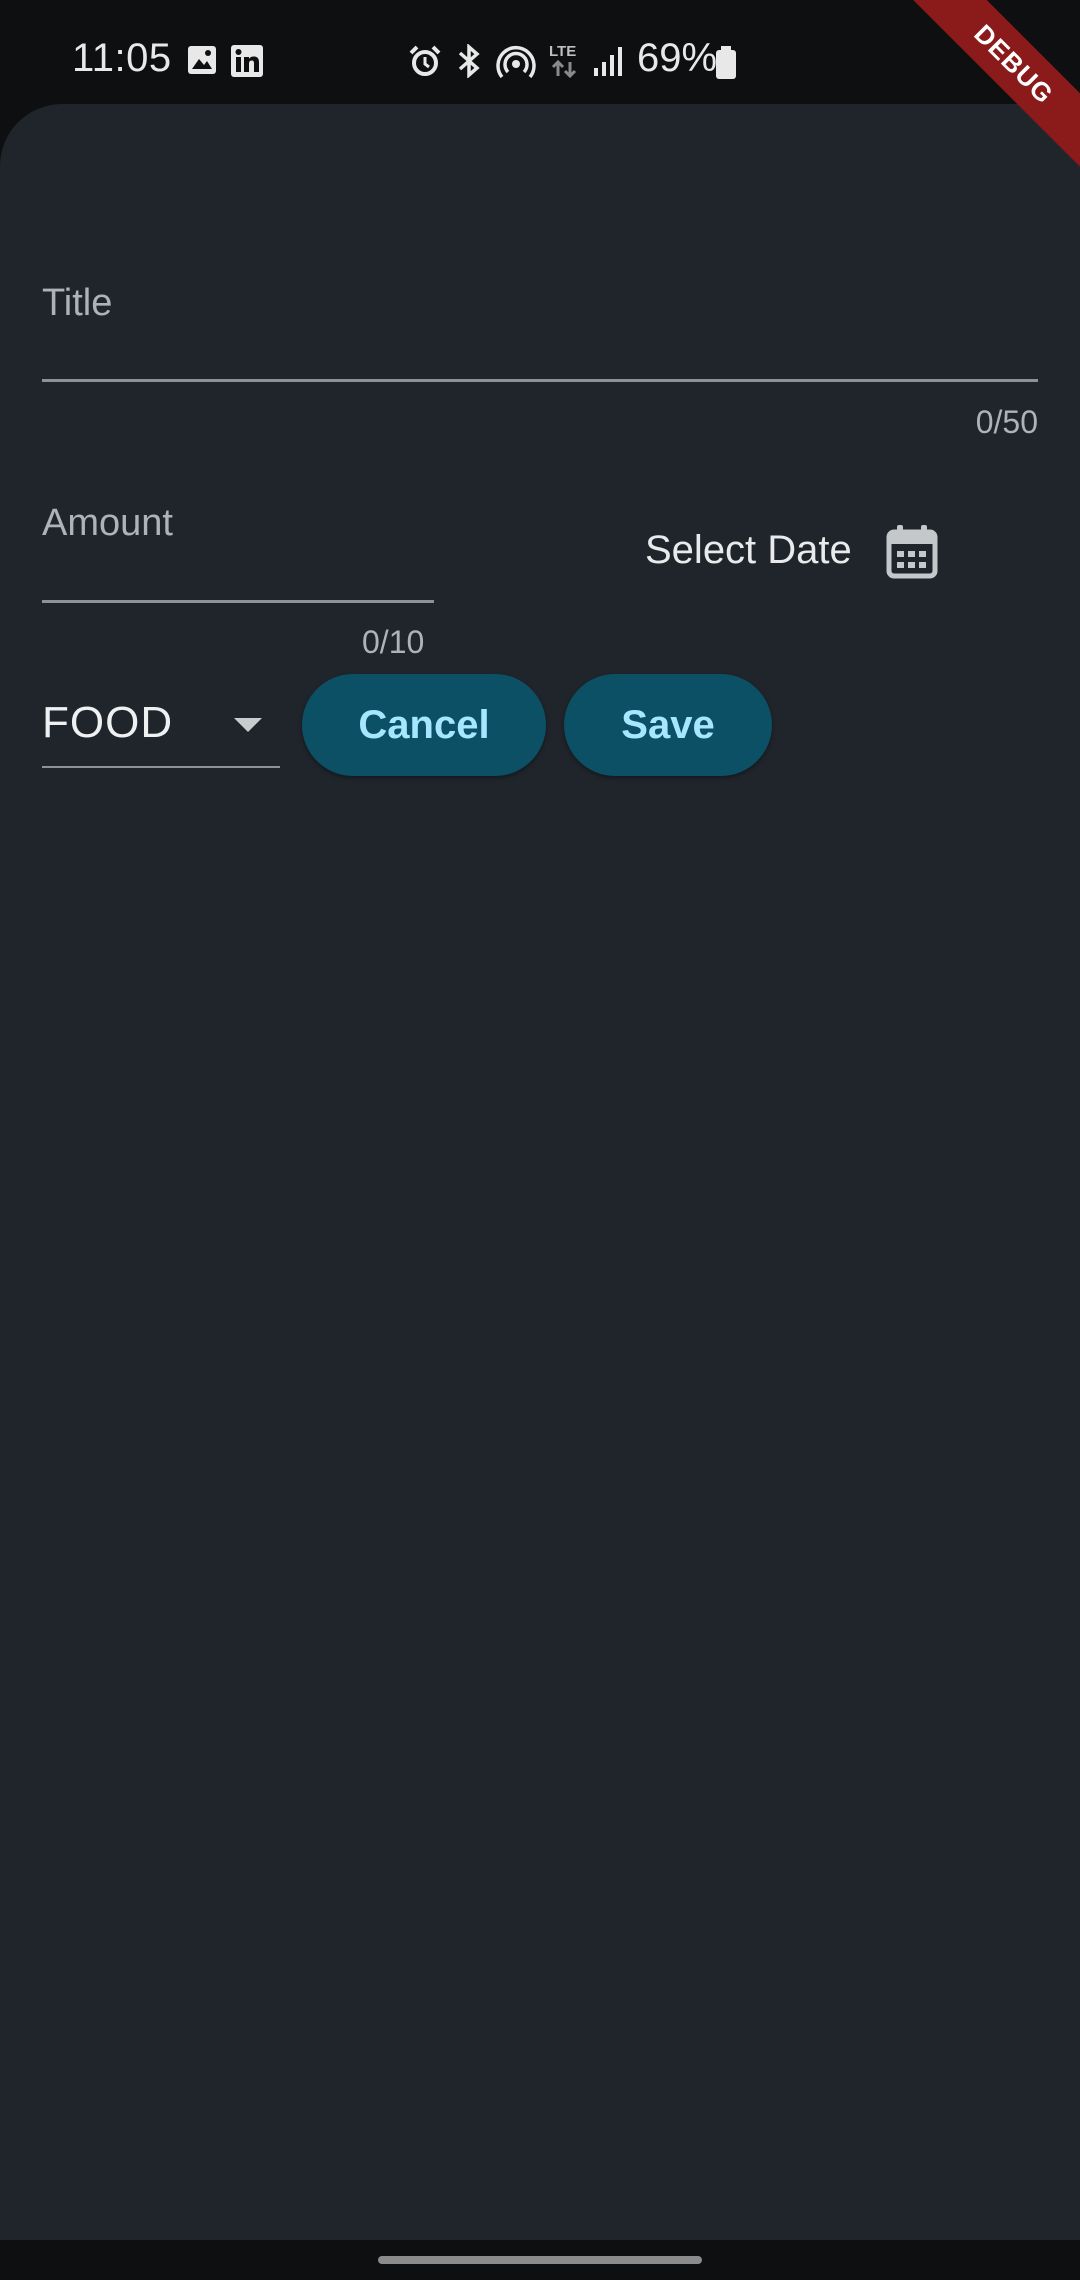 This screenshot has width=1080, height=2280. I want to click on title-field-underline, so click(540, 380).